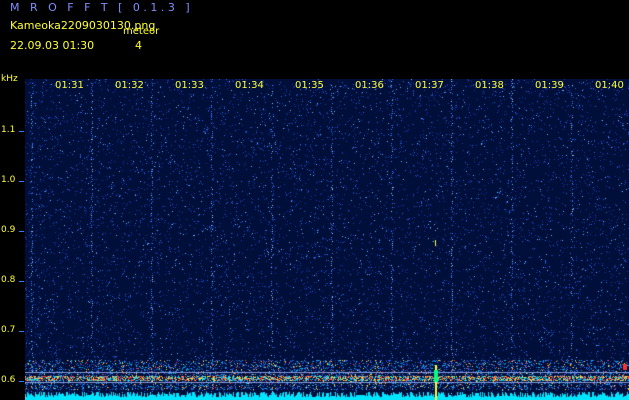 Image resolution: width=629 pixels, height=400 pixels. What do you see at coordinates (141, 31) in the screenshot?
I see `meteor-label: meteor` at bounding box center [141, 31].